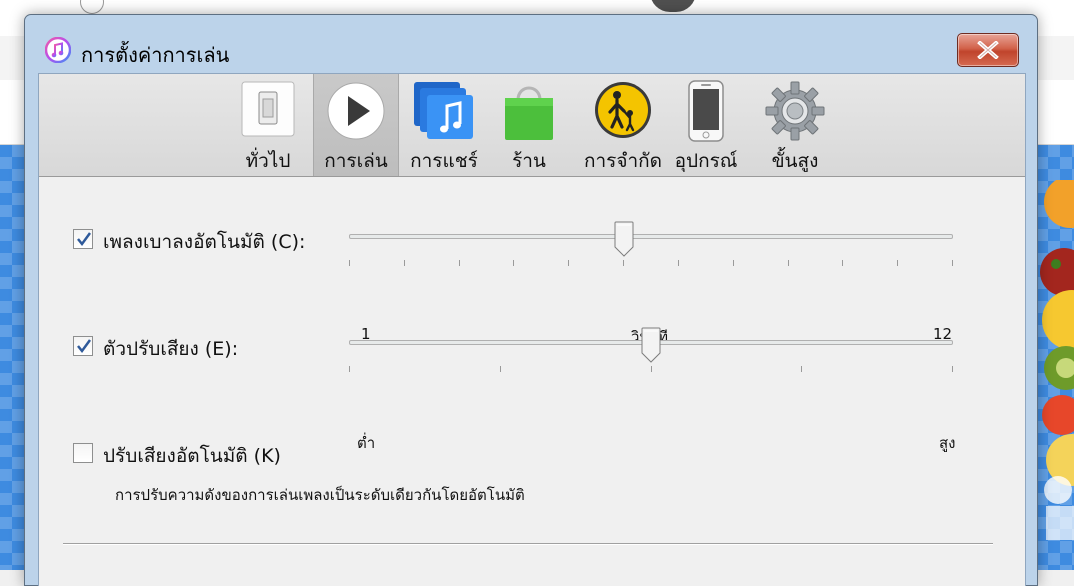 The width and height of the screenshot is (1074, 586). I want to click on itunes-app-icon, so click(58, 50).